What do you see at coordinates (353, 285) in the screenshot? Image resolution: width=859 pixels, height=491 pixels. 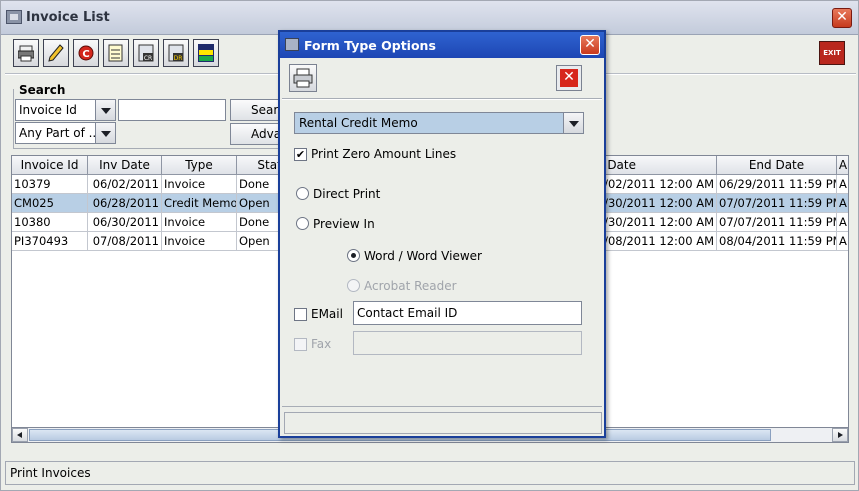 I see `acrobat-reader-radio` at bounding box center [353, 285].